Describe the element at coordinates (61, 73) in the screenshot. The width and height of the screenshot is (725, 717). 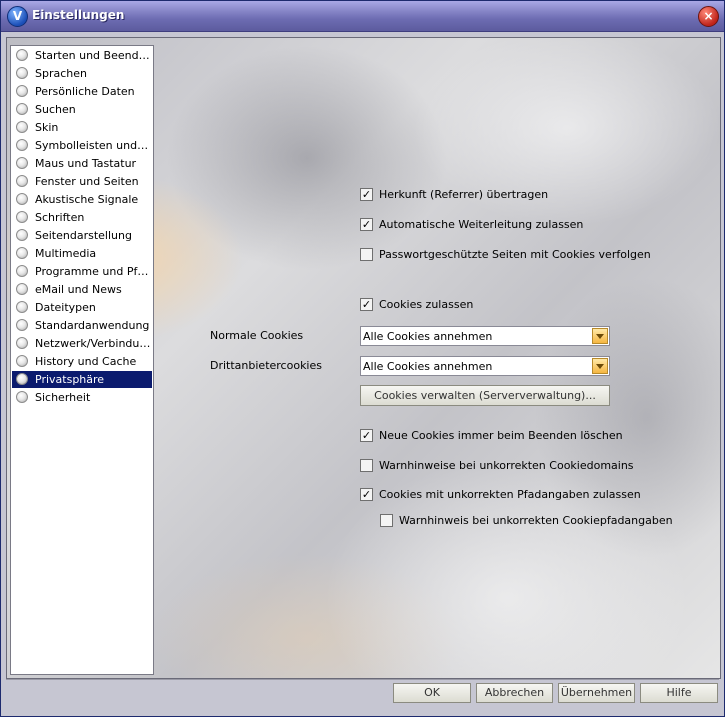
I see `sidebar-item-label: Sprachen` at that location.